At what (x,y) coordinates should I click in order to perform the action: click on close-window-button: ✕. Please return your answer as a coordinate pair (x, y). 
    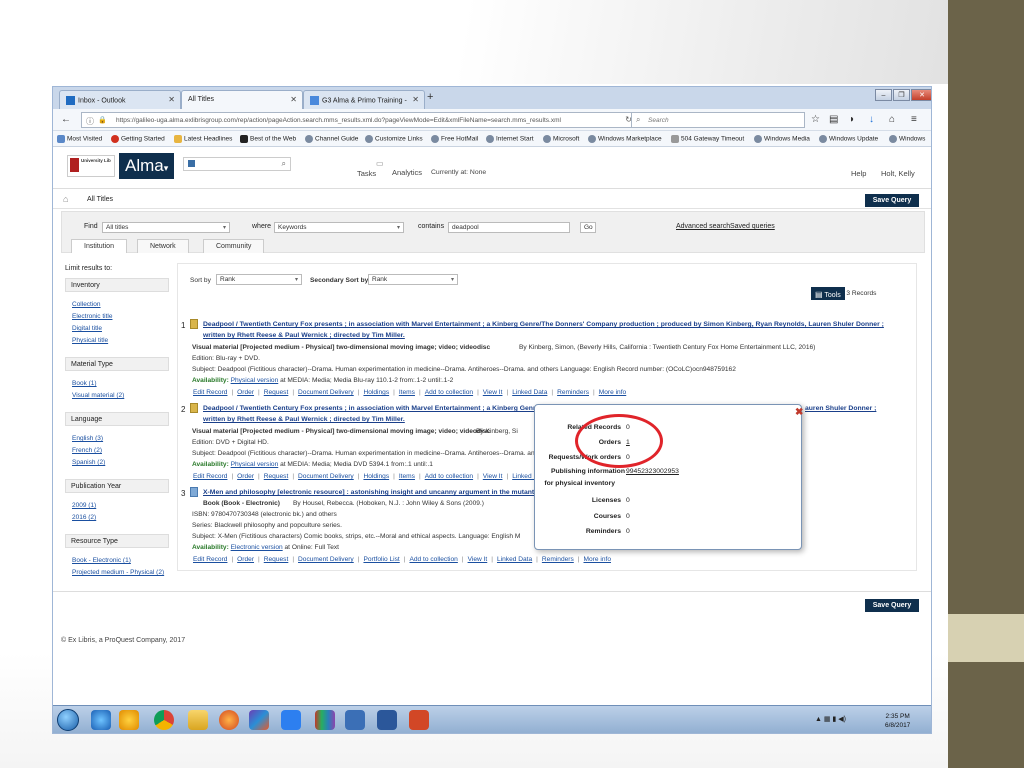
    Looking at the image, I should click on (921, 95).